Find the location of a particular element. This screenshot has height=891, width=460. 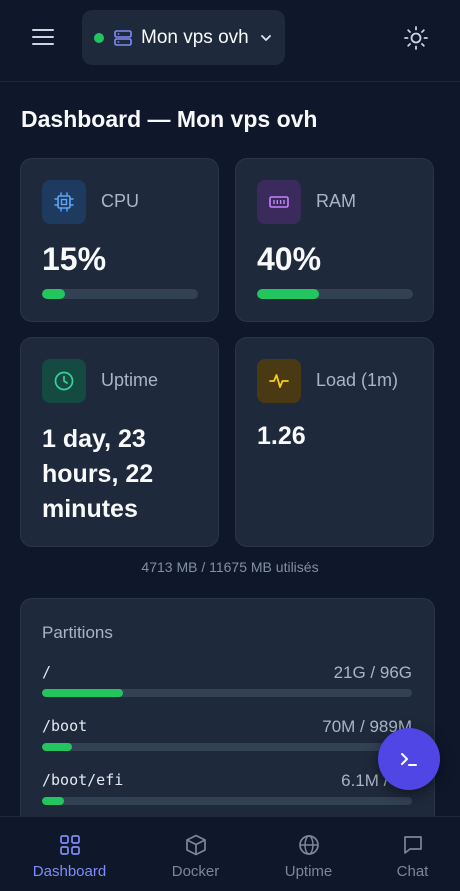

ram-card: RAM 40% is located at coordinates (334, 240).